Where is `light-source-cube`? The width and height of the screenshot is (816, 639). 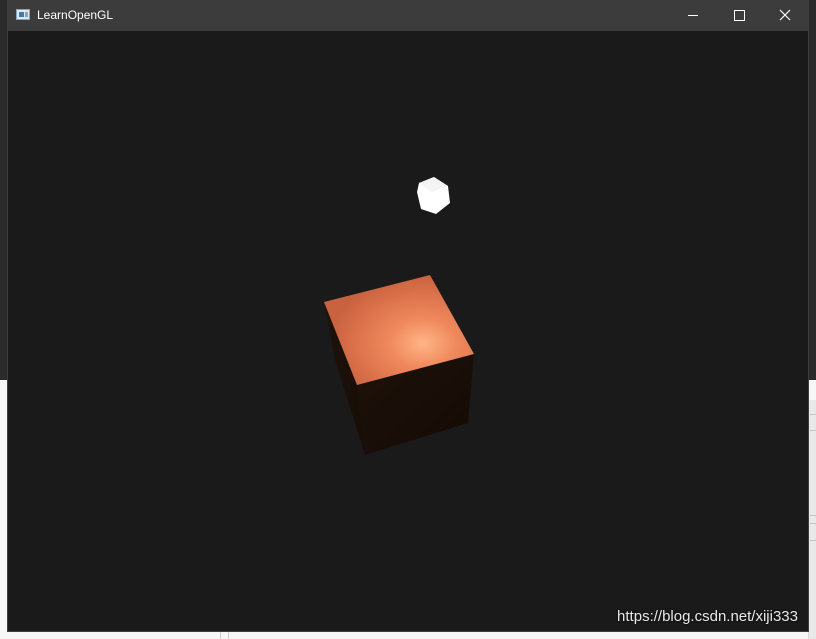
light-source-cube is located at coordinates (433, 195).